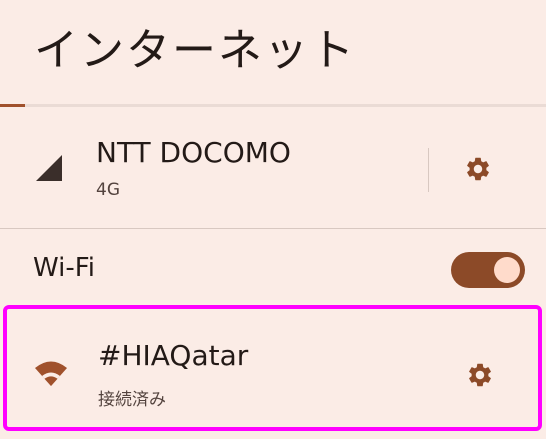  Describe the element at coordinates (507, 270) in the screenshot. I see `toggle-knob` at that location.